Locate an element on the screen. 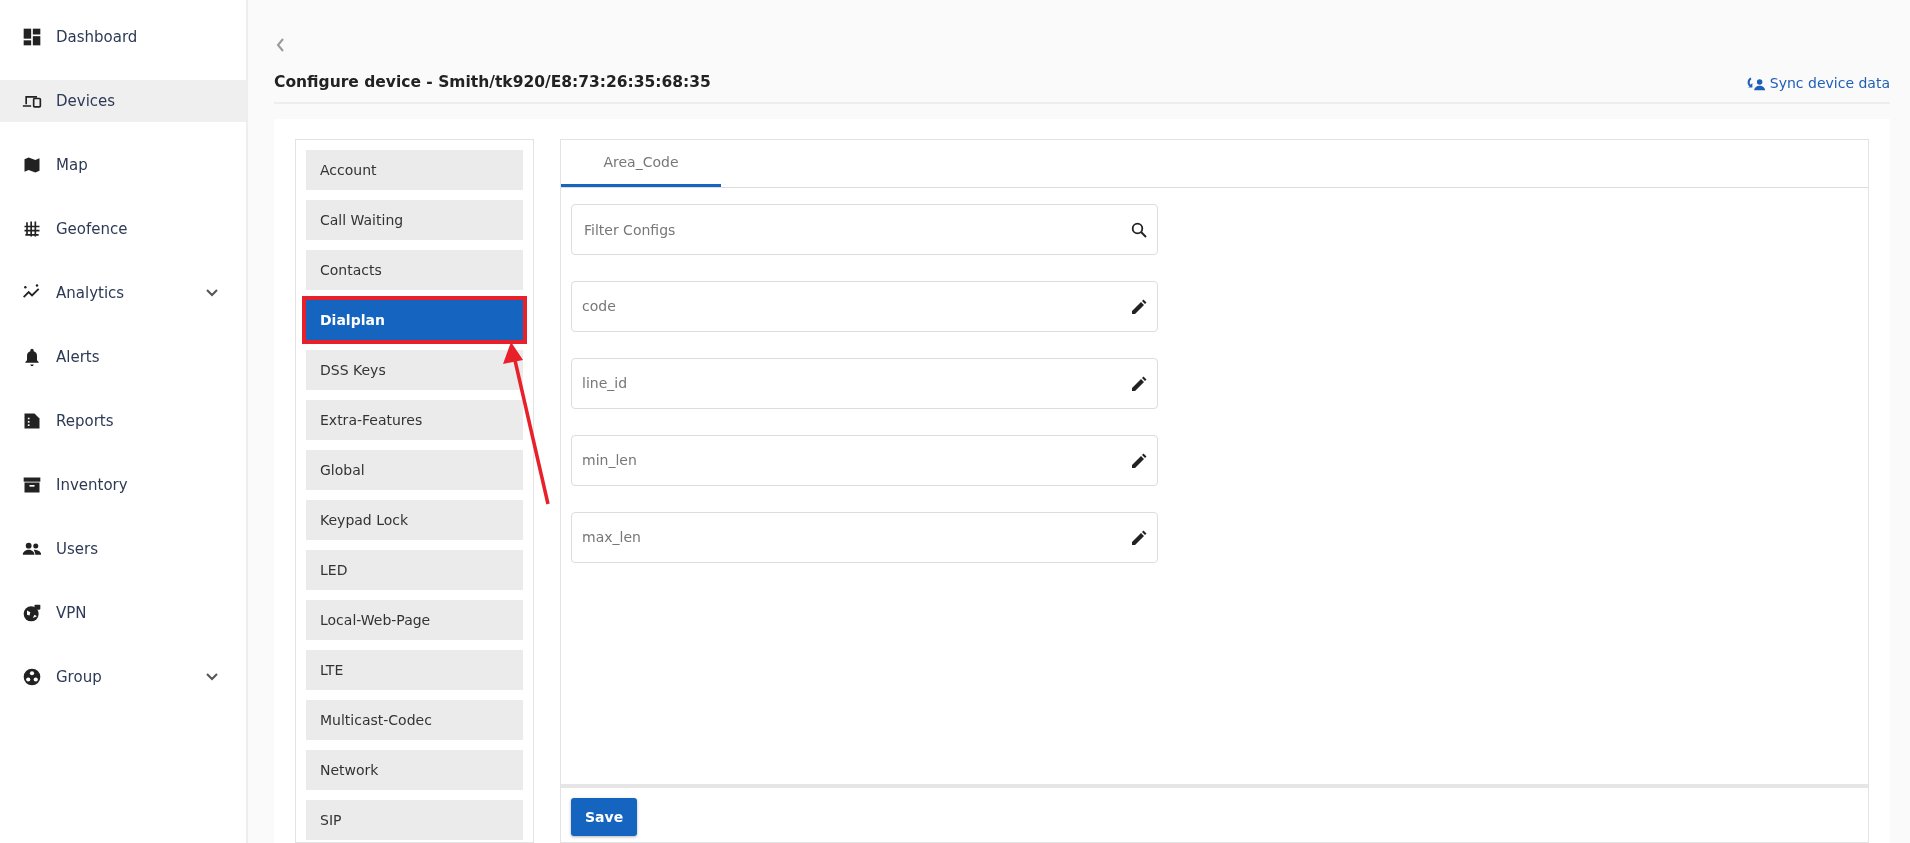 This screenshot has height=843, width=1910. sidebar-item: Inventory is located at coordinates (123, 485).